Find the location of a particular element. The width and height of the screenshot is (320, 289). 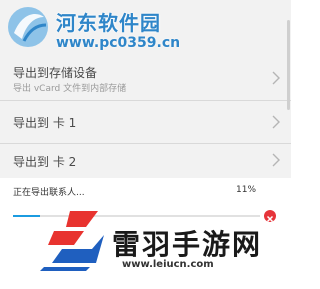

watermark-bottom-name: 雷羽手游网 is located at coordinates (187, 244).